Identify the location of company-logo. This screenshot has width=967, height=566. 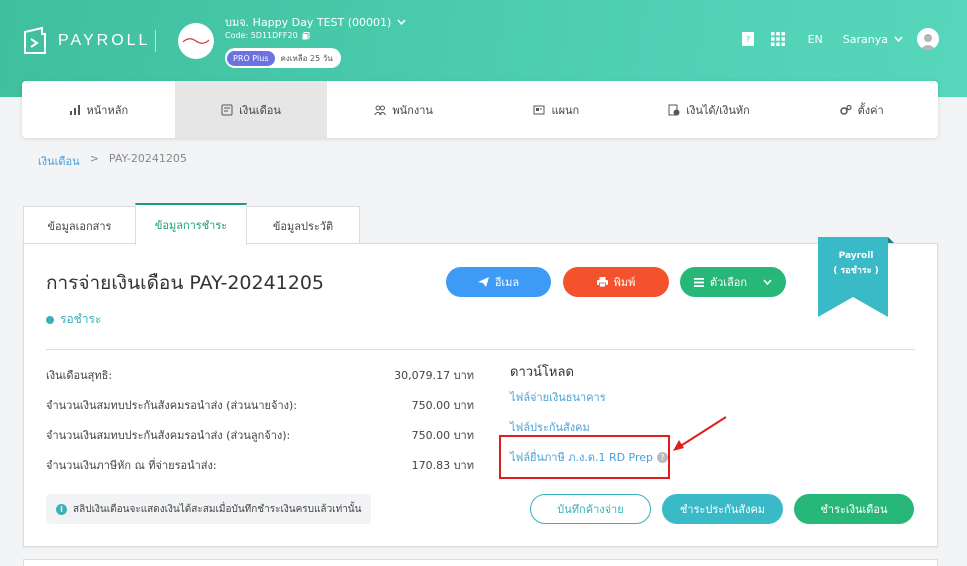
(196, 41).